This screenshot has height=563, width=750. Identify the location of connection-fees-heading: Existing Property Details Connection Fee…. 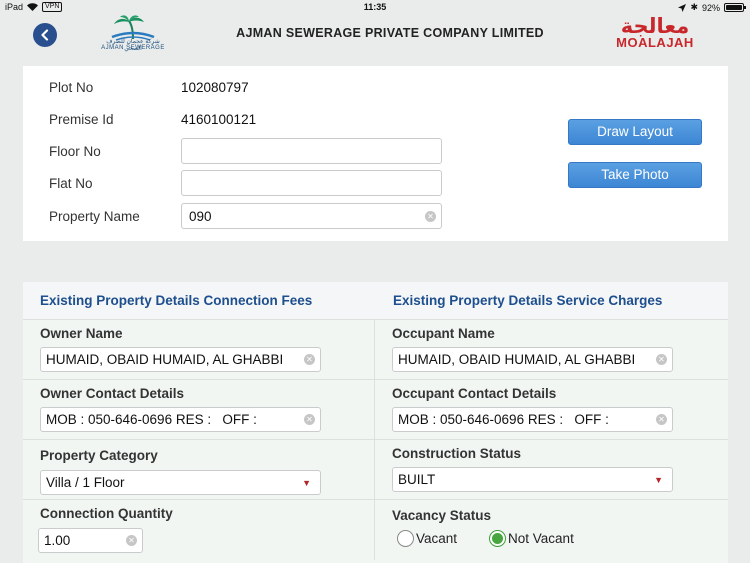
(176, 300).